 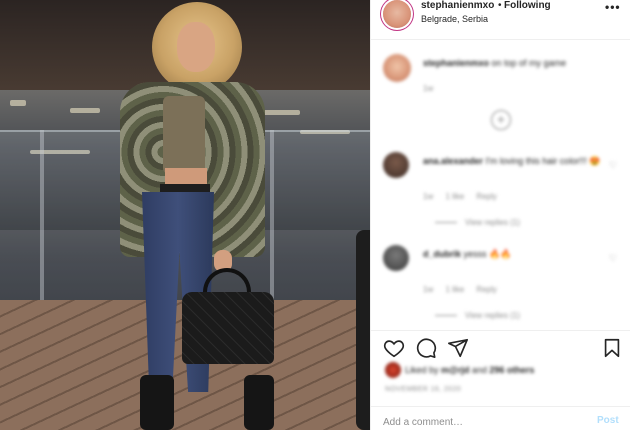 What do you see at coordinates (500, 346) in the screenshot?
I see `post-actions` at bounding box center [500, 346].